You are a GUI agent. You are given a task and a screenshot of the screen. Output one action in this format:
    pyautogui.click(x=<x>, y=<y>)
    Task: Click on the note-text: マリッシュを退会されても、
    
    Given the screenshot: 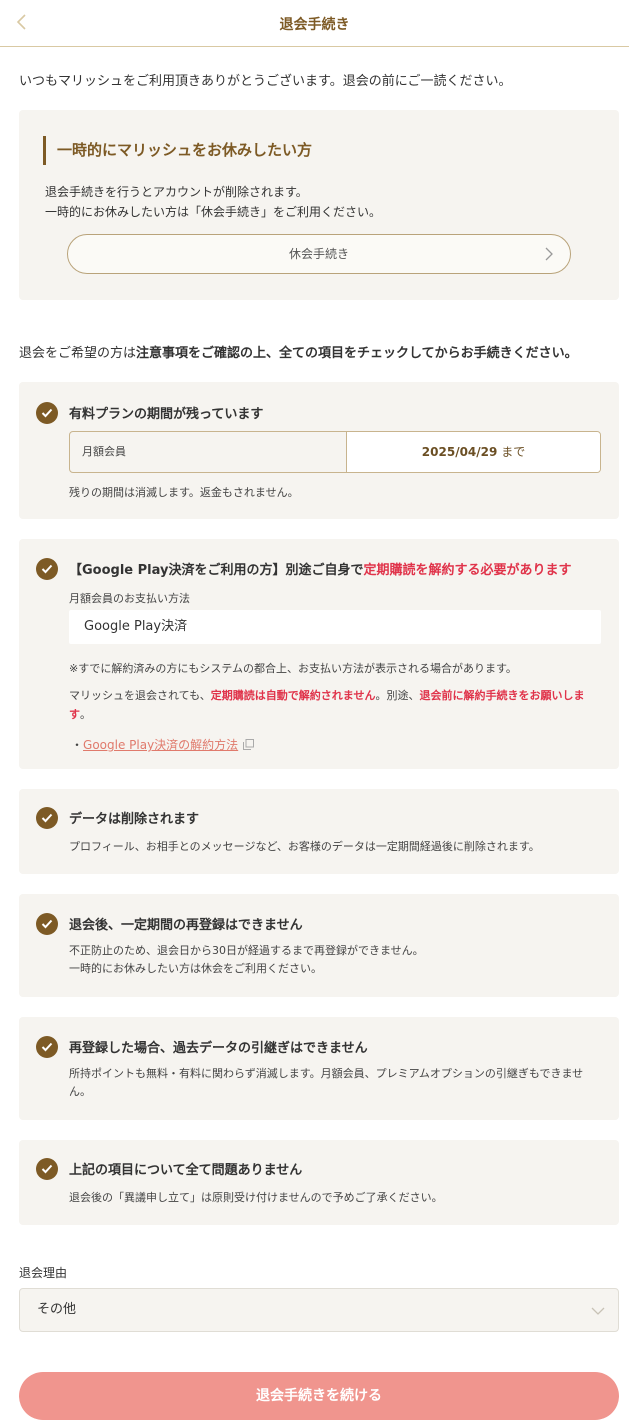 What is the action you would take?
    pyautogui.click(x=140, y=695)
    